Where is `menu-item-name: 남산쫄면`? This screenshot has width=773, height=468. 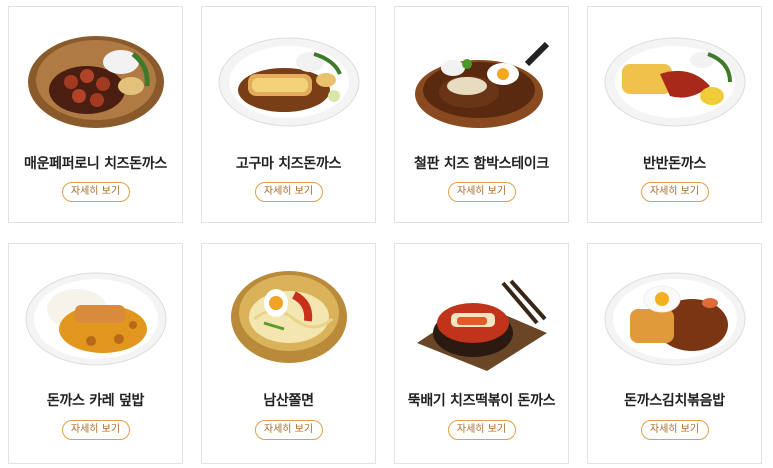
menu-item-name: 남산쫄면 is located at coordinates (288, 401).